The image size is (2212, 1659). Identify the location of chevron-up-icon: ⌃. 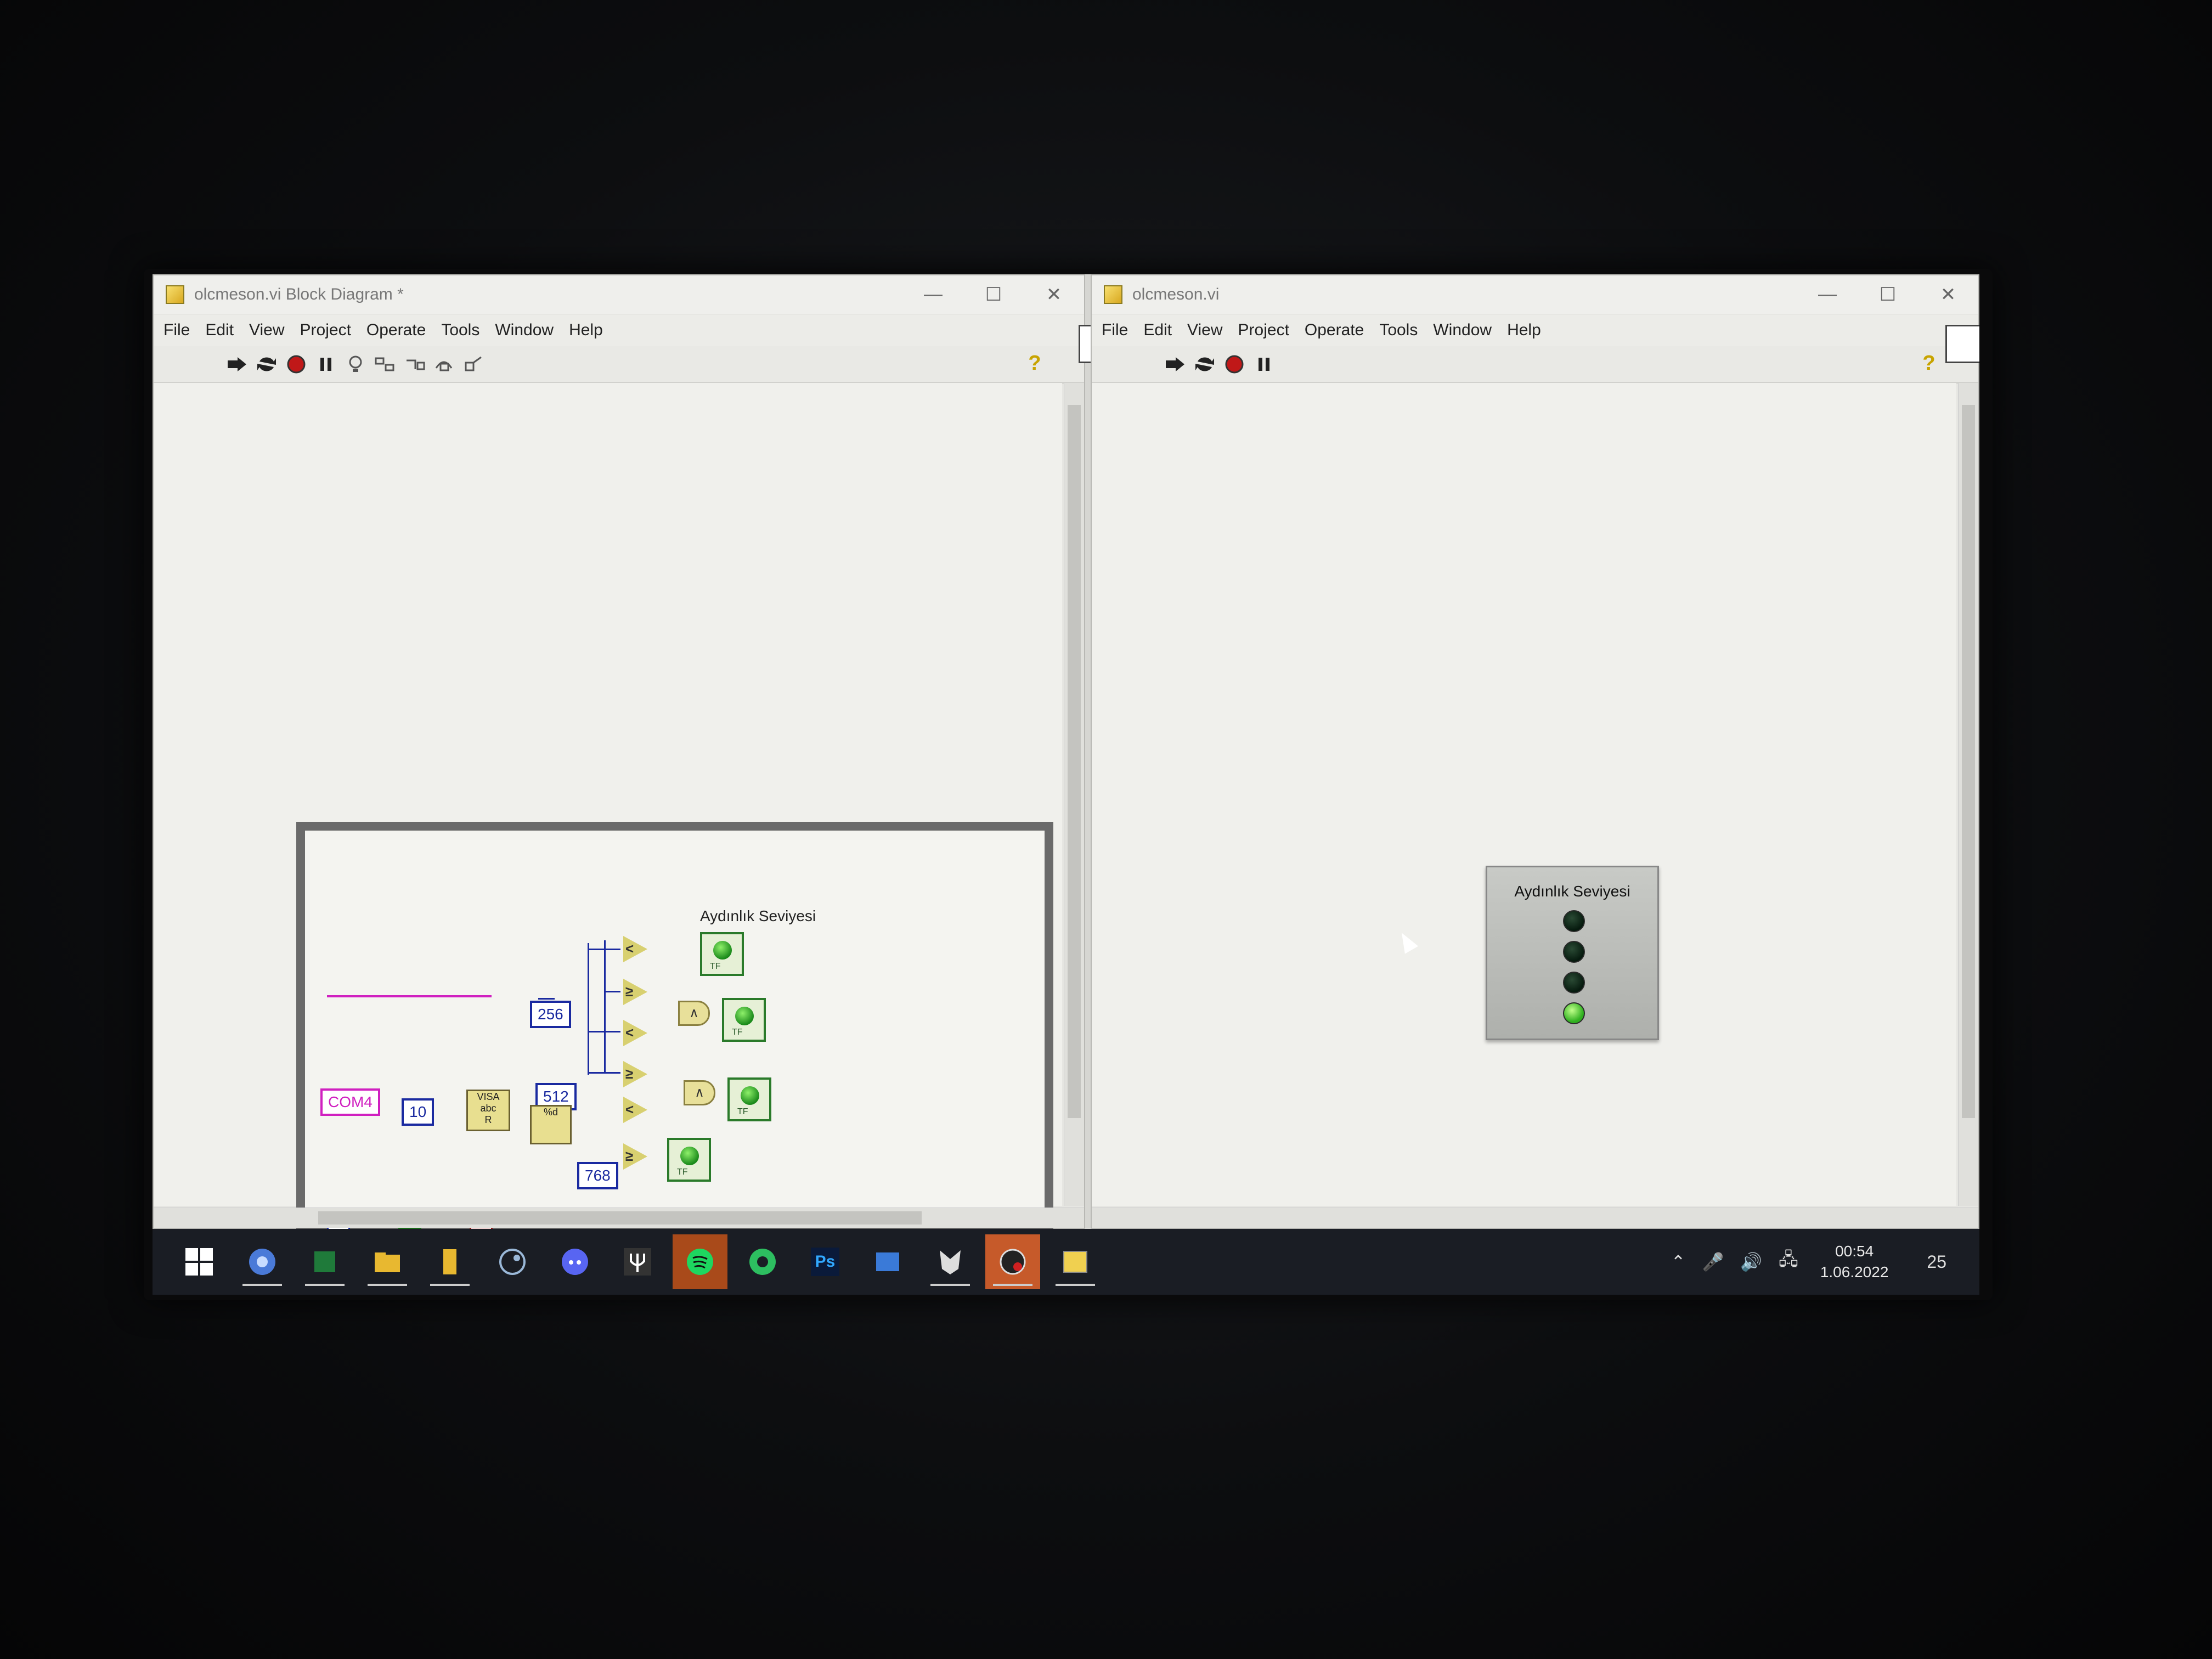
(1678, 1262).